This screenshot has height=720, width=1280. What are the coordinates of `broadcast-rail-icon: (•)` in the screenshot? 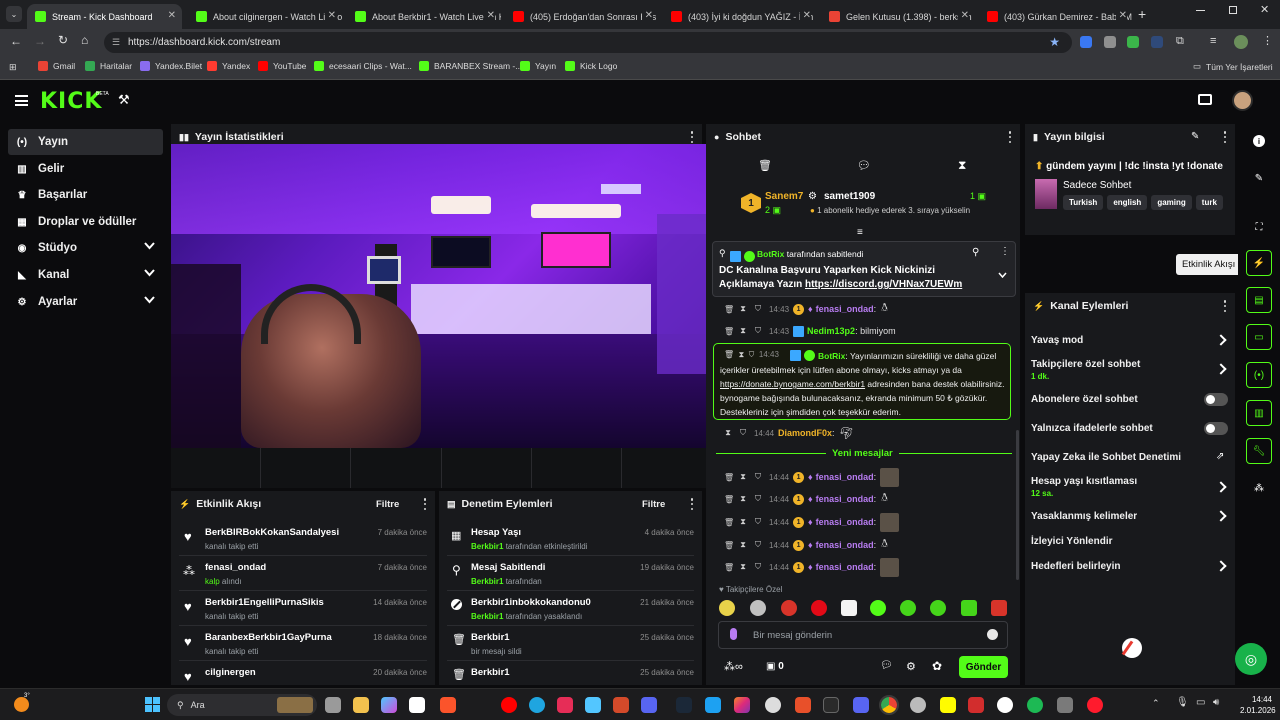 It's located at (1259, 375).